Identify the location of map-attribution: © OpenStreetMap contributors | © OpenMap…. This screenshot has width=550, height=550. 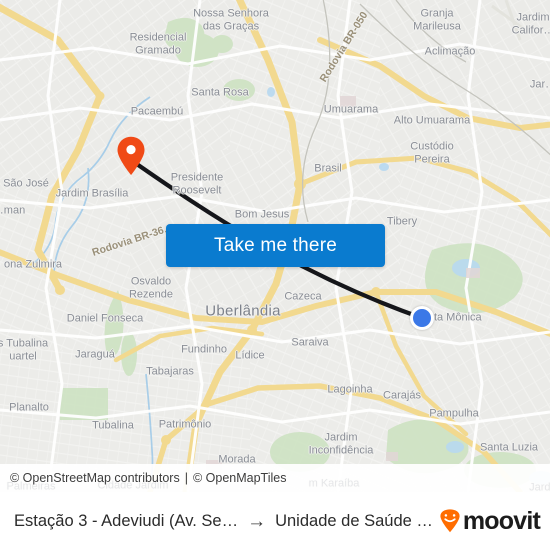
(275, 478).